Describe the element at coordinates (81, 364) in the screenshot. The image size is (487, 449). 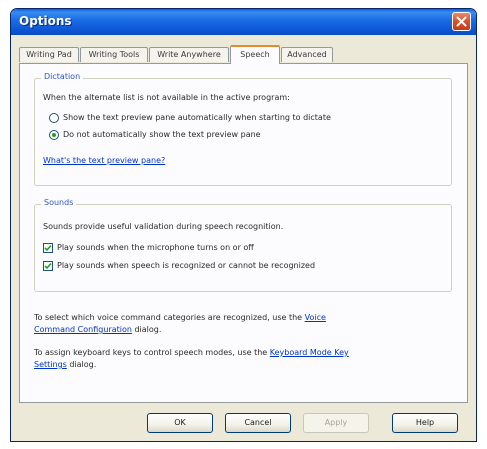
I see `keyboard-mode-text-after: dialog.` at that location.